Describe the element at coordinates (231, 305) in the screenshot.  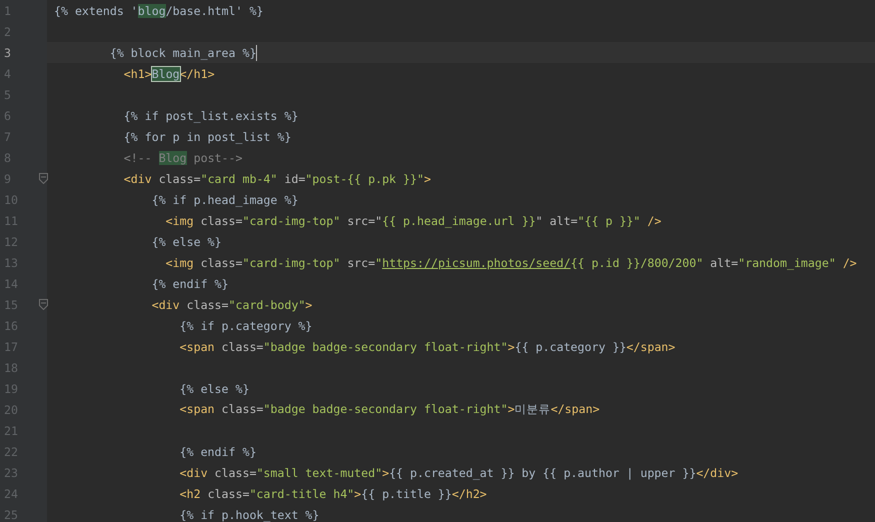
I see `code-line: <div class="card-body">` at that location.